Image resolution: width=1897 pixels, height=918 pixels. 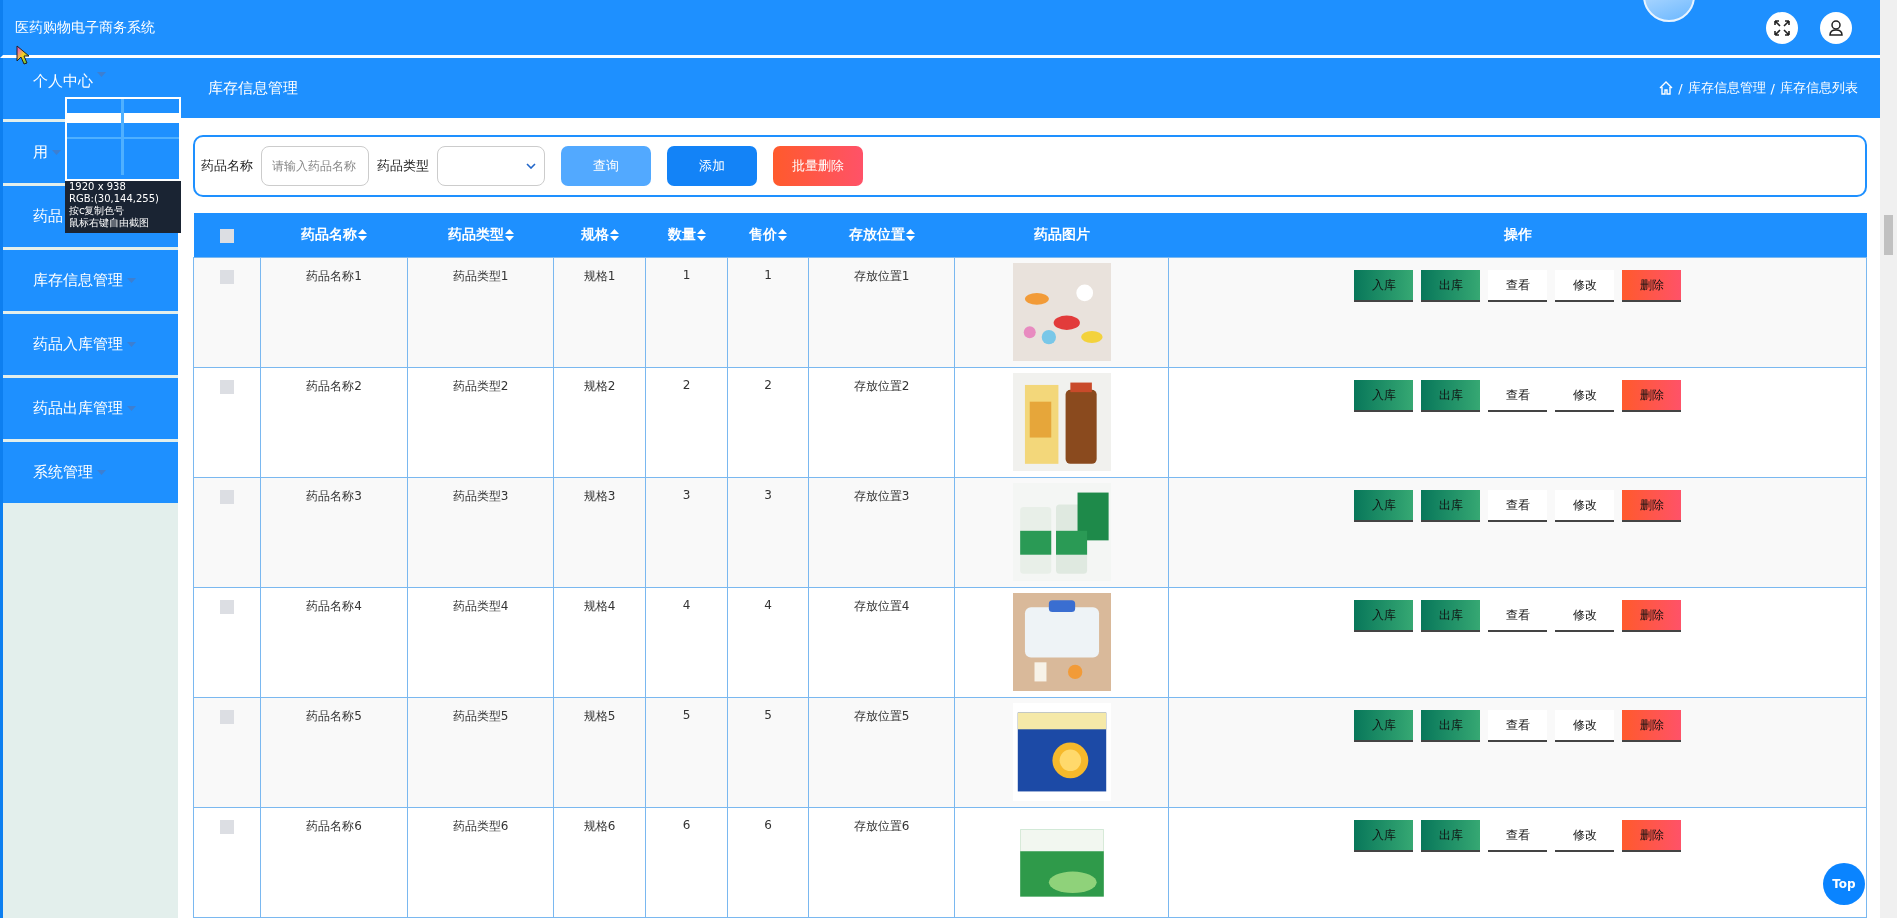 What do you see at coordinates (480, 276) in the screenshot?
I see `table-cell: 药品类型1` at bounding box center [480, 276].